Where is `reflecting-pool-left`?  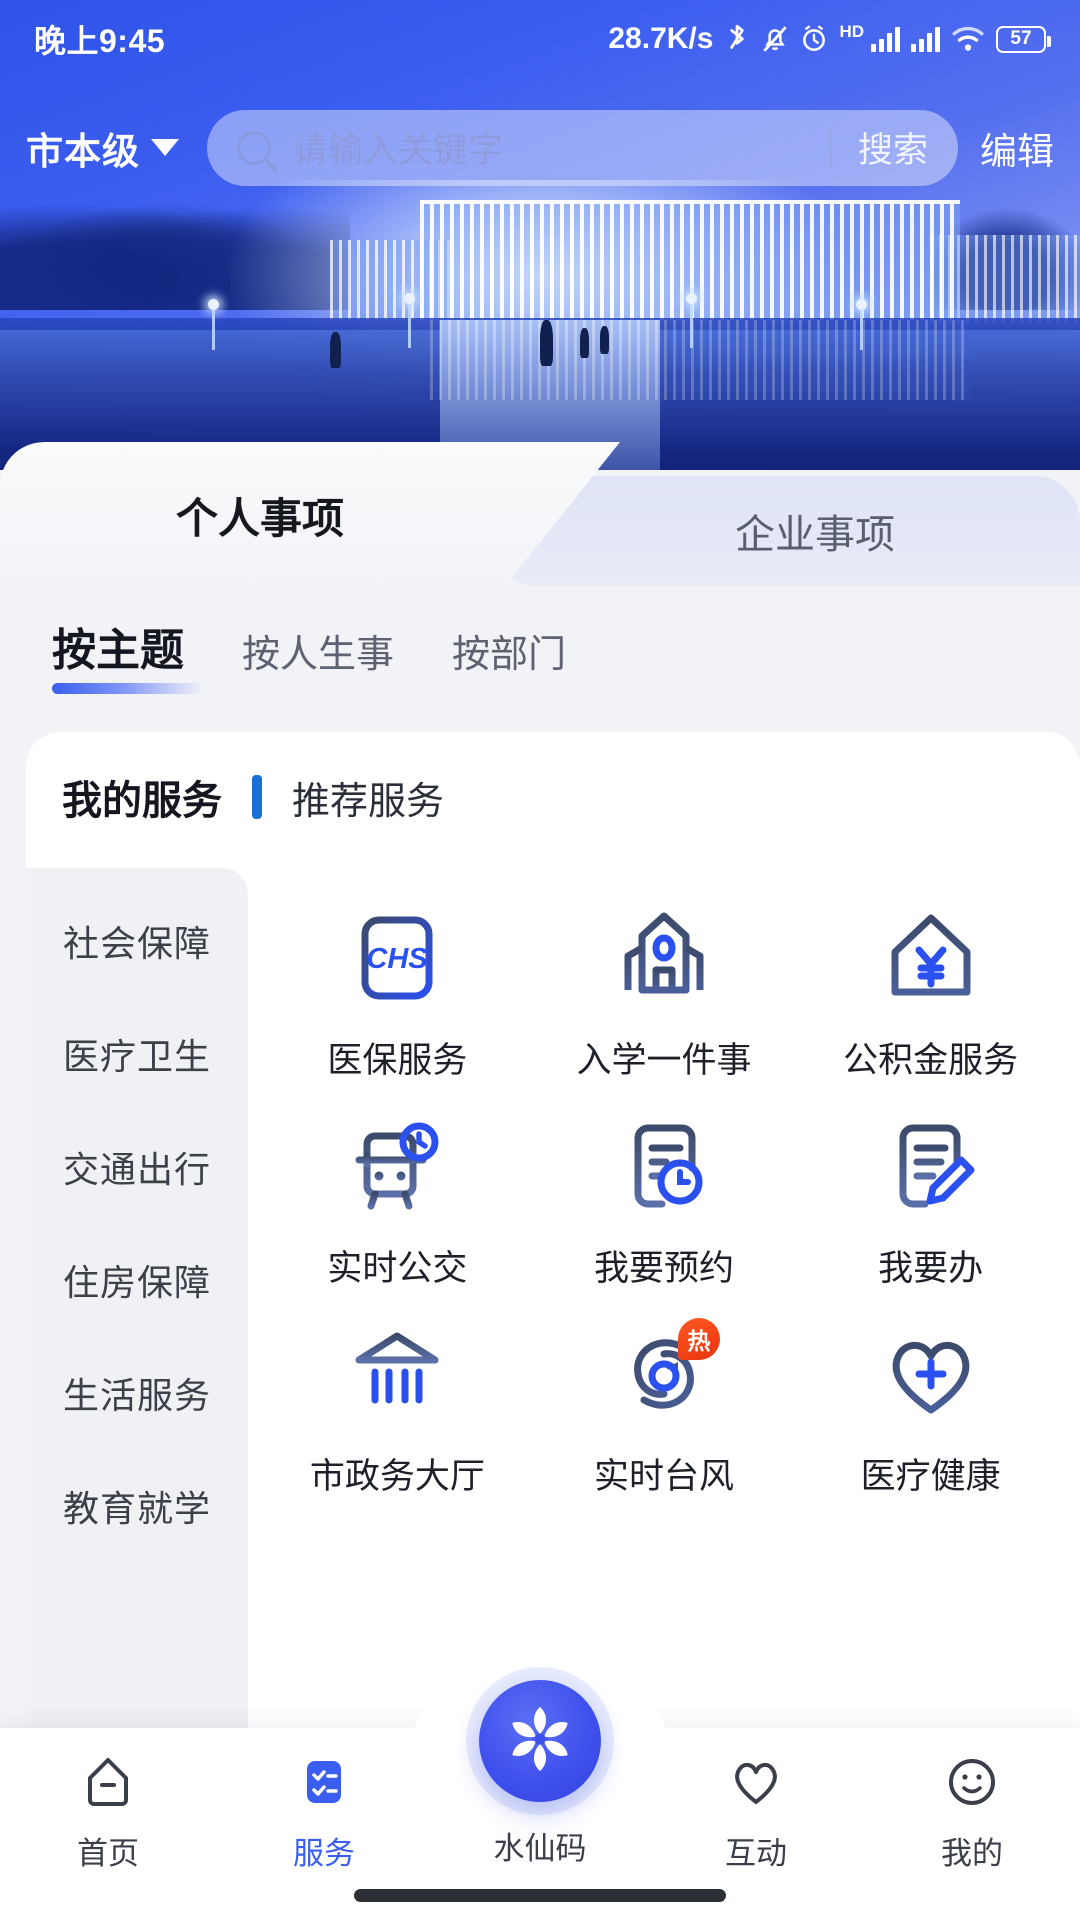 reflecting-pool-left is located at coordinates (220, 390).